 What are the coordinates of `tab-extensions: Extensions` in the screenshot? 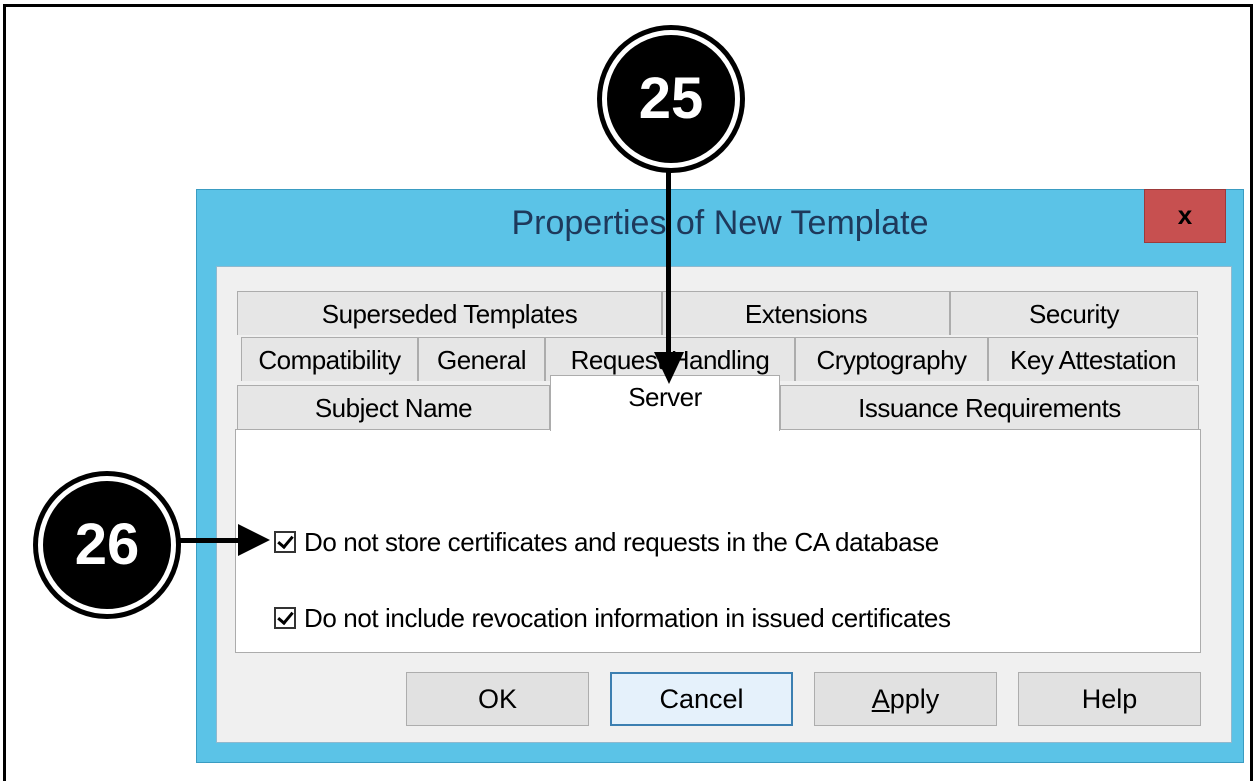 It's located at (806, 313).